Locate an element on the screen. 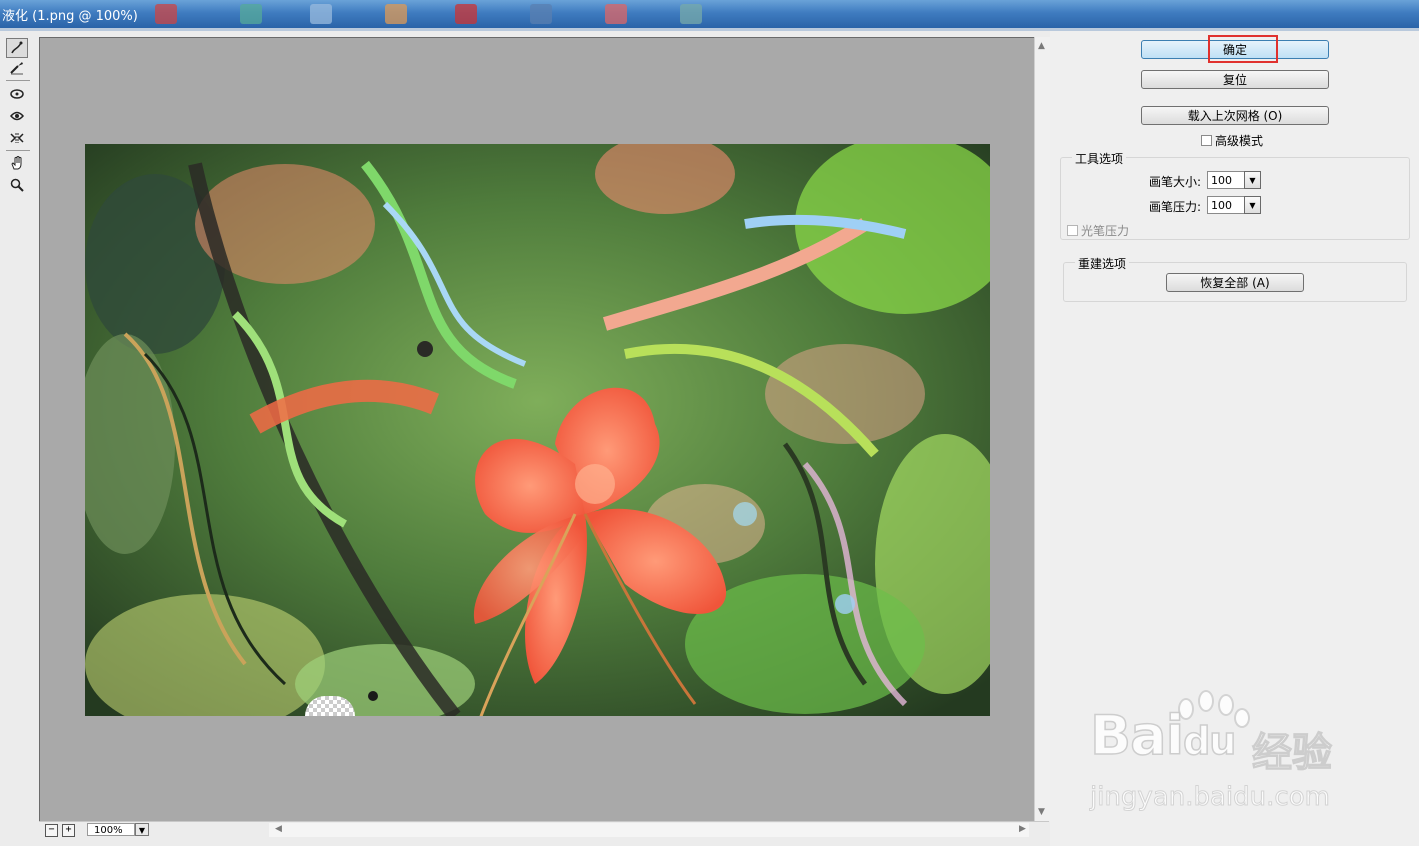 The height and width of the screenshot is (846, 1419). stylus-pressure-checkbox-row: 光笔压力 is located at coordinates (1098, 230).